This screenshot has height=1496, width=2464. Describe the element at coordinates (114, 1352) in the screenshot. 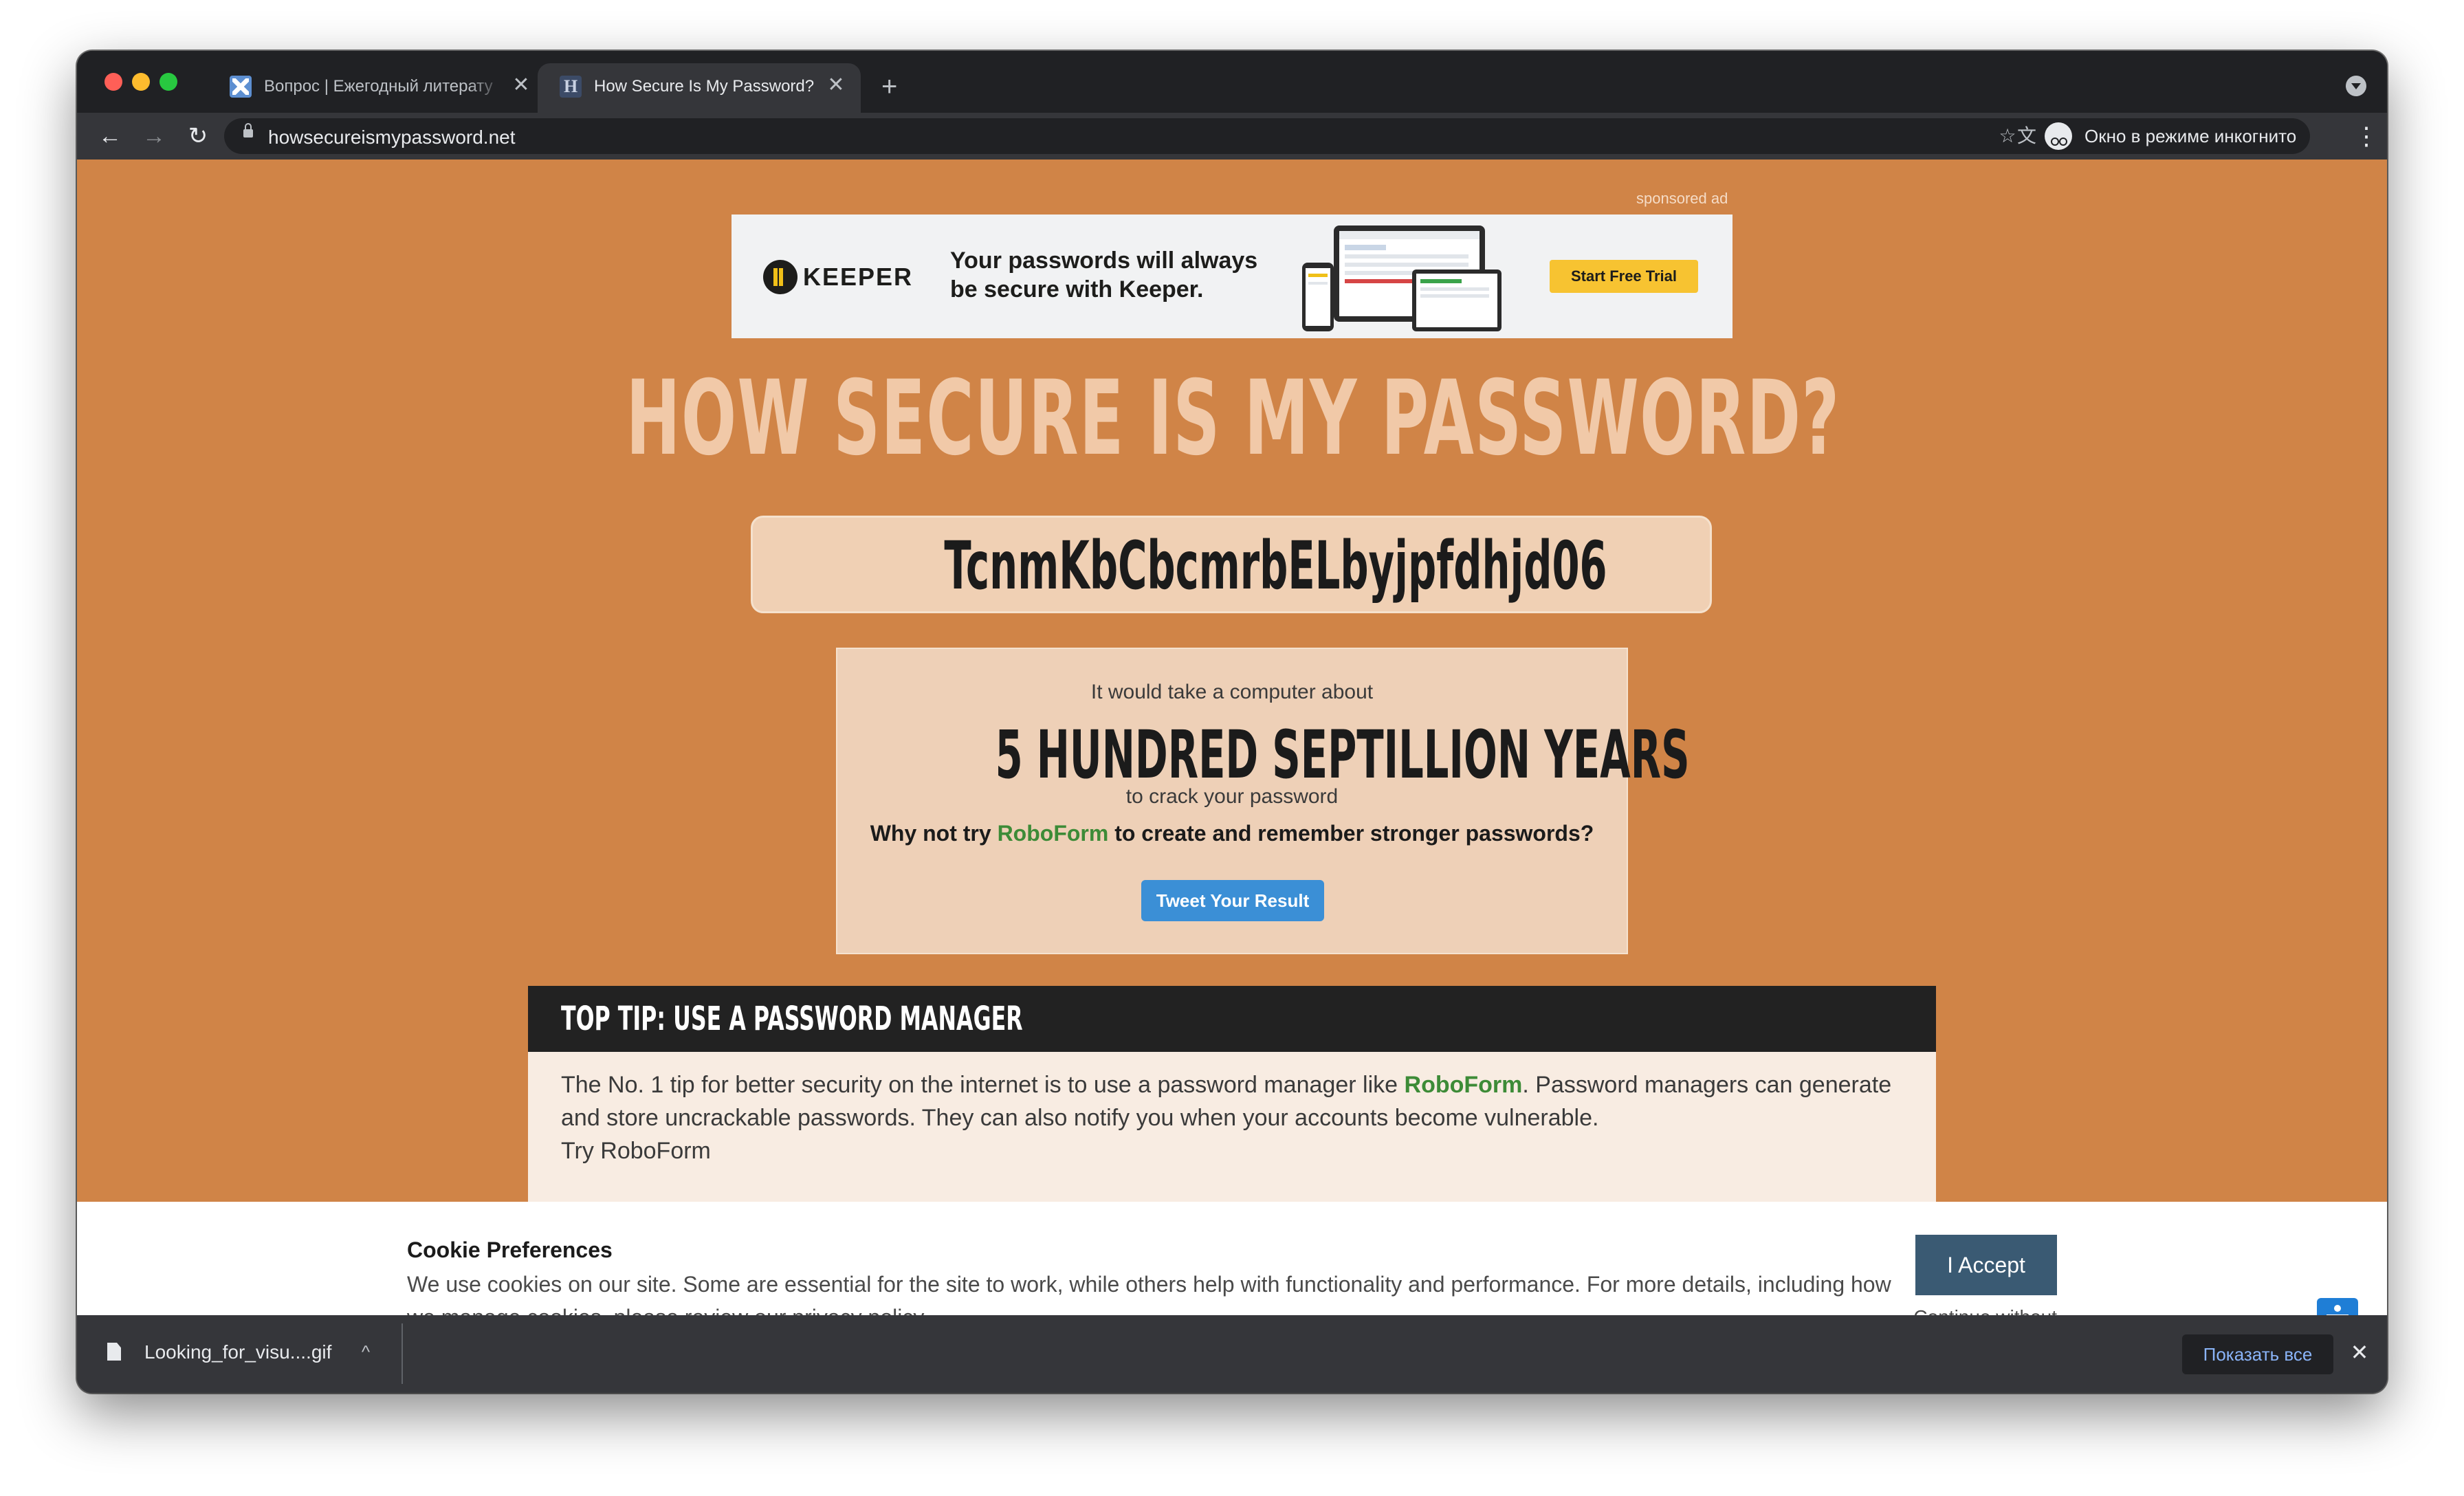

I see `file-icon` at that location.